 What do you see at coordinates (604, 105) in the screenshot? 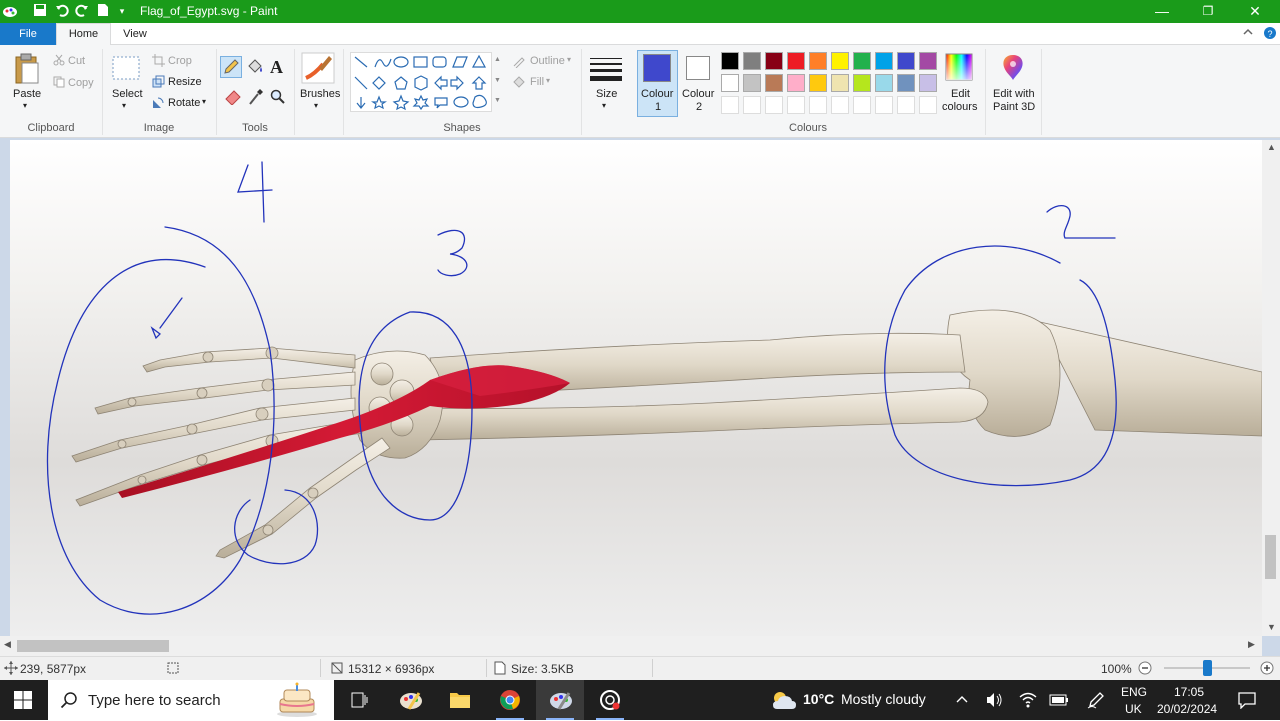
I see `size-dropdown-icon: ▾` at bounding box center [604, 105].